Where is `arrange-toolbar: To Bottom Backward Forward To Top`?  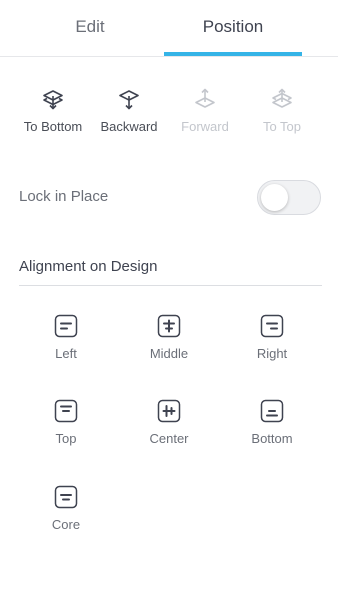 arrange-toolbar: To Bottom Backward Forward To Top is located at coordinates (169, 112).